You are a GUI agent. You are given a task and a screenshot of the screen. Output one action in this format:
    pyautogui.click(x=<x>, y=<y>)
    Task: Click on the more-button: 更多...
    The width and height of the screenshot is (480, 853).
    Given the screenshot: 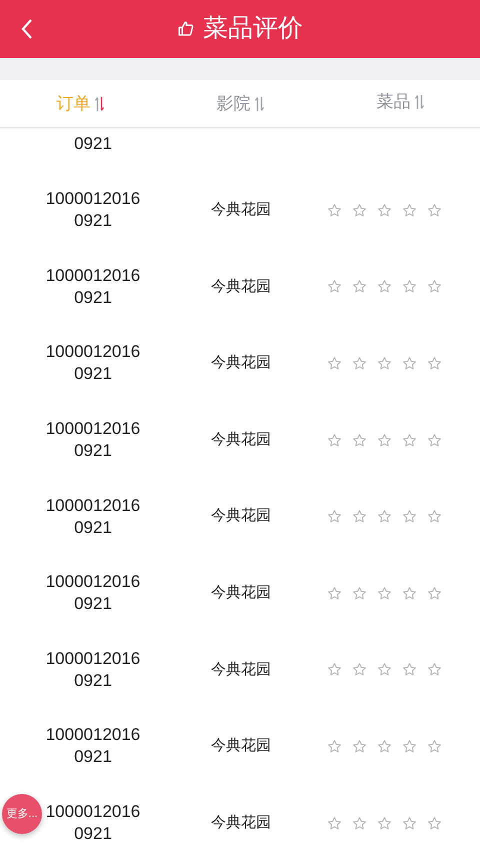 What is the action you would take?
    pyautogui.click(x=22, y=814)
    